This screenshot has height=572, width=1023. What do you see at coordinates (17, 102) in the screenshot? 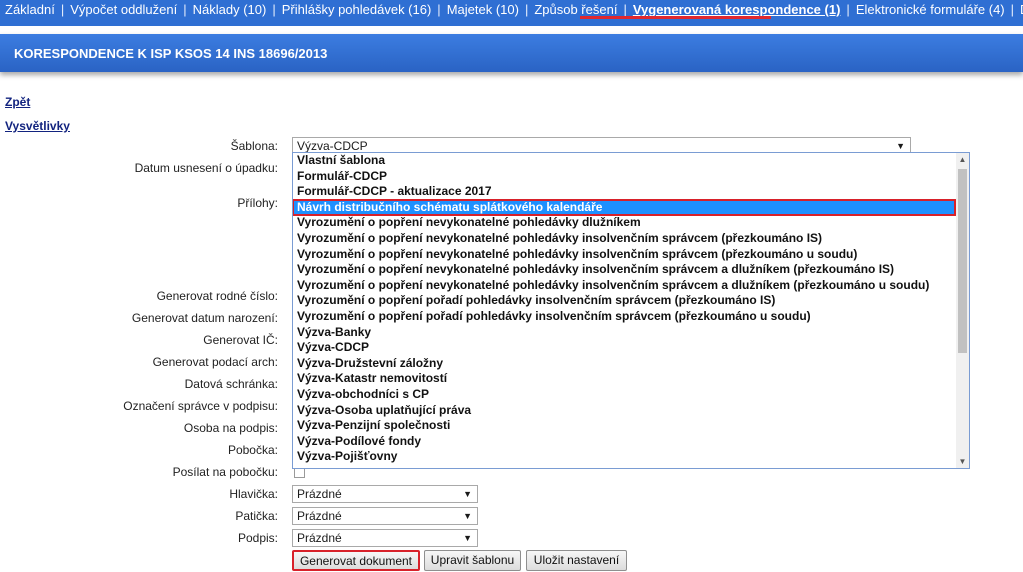
I see `back-link: Zpět` at bounding box center [17, 102].